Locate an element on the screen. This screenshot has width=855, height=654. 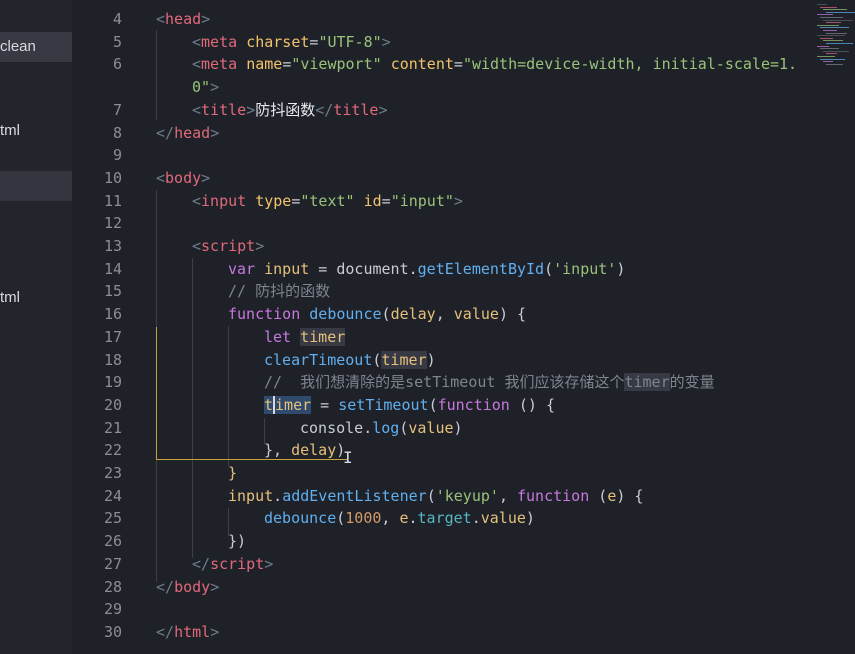
code-token: "UTF-8" is located at coordinates (350, 41).